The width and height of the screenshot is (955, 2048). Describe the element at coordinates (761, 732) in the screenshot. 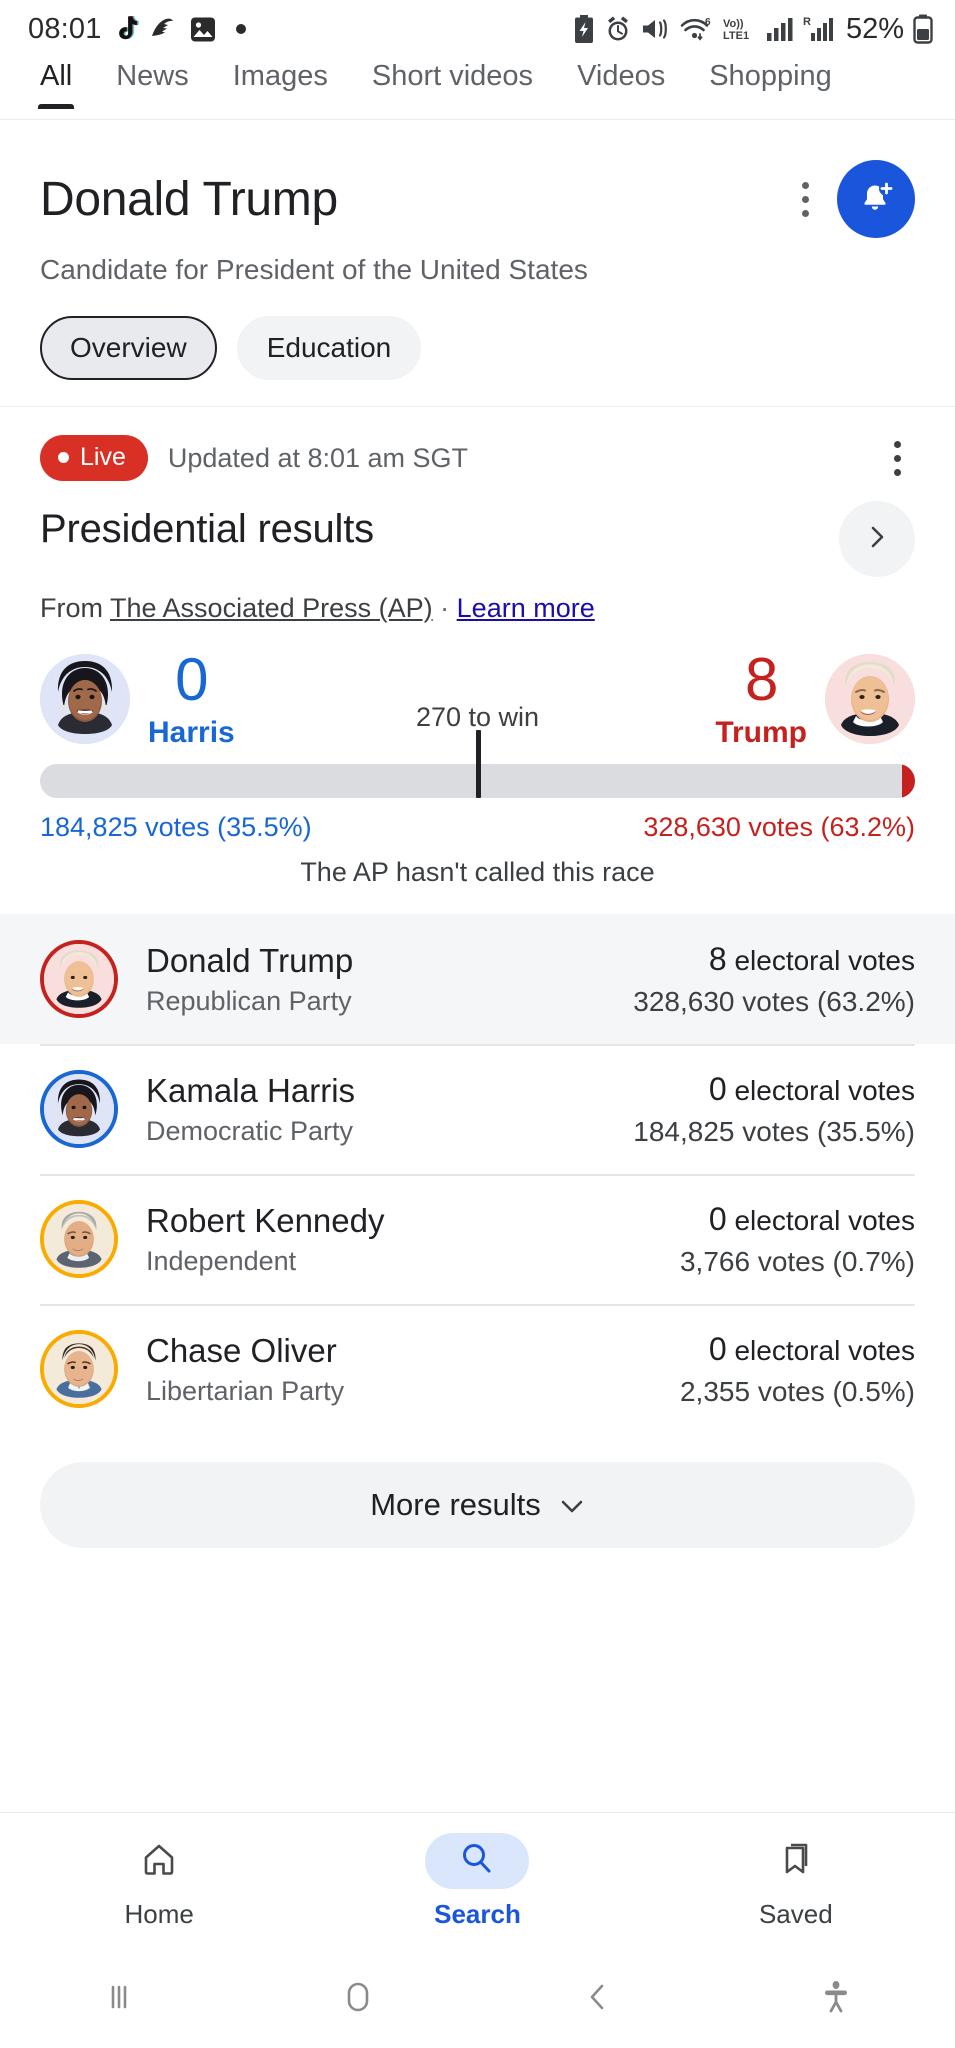

I see `trump-name: Trump` at that location.